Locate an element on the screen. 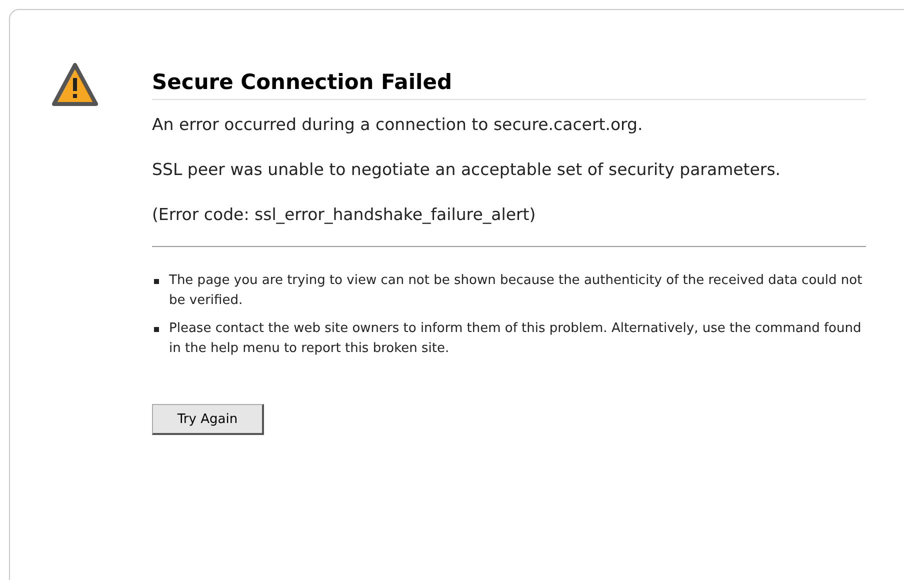 The height and width of the screenshot is (580, 904). error-message: An error occurred during a connection to secure.cacert.org. is located at coordinates (398, 125).